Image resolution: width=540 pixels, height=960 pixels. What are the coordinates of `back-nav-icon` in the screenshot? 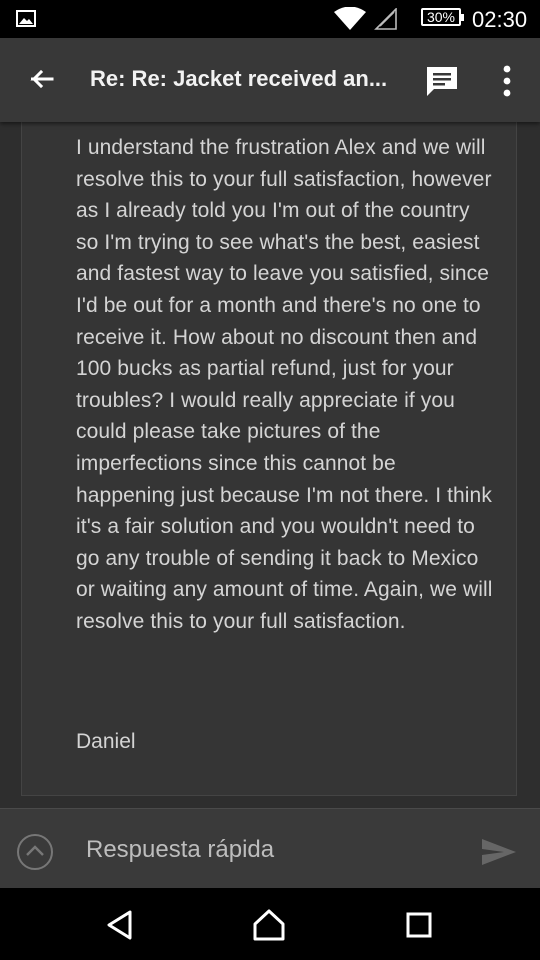 It's located at (120, 925).